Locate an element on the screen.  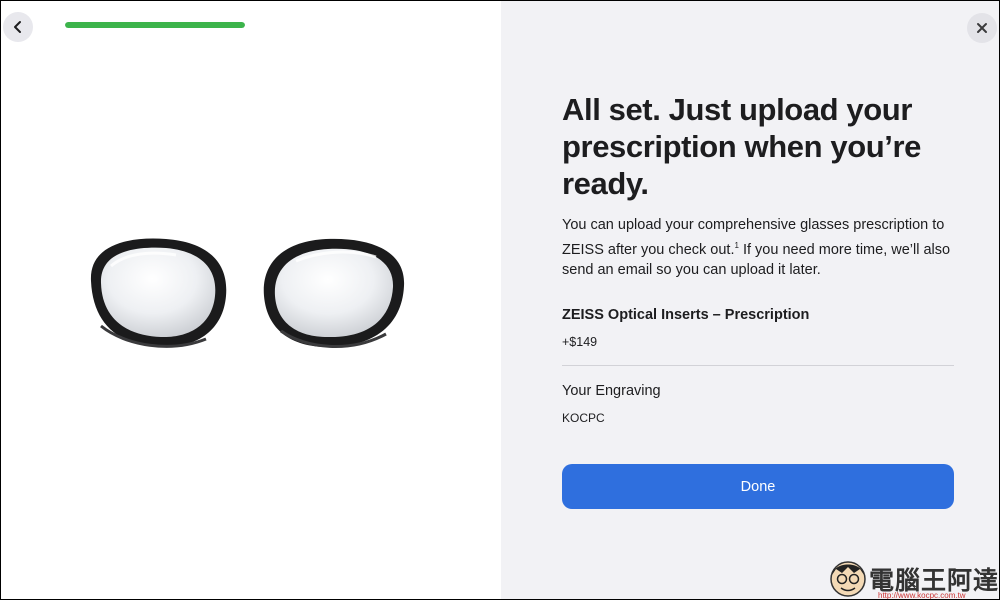
close-icon is located at coordinates (982, 28).